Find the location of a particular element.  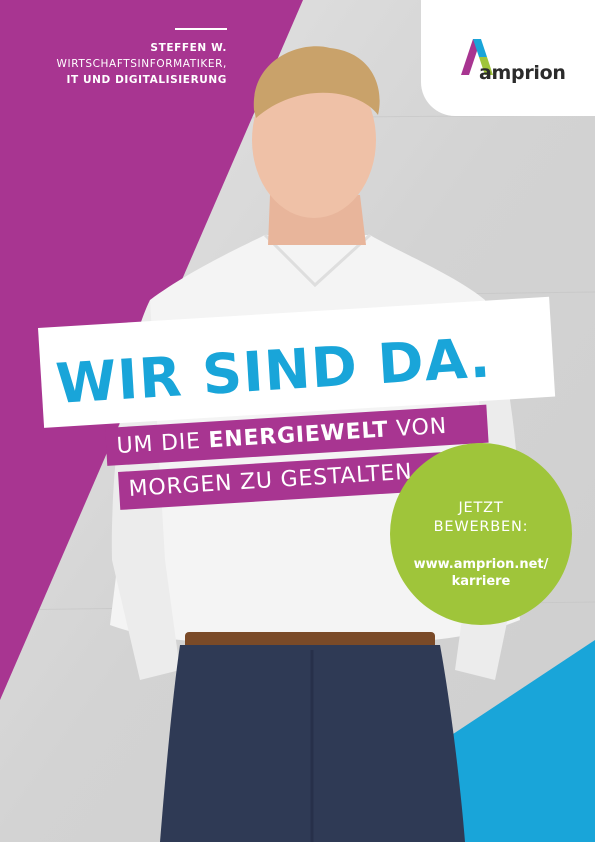

career-url-line2: karriere is located at coordinates (481, 581).